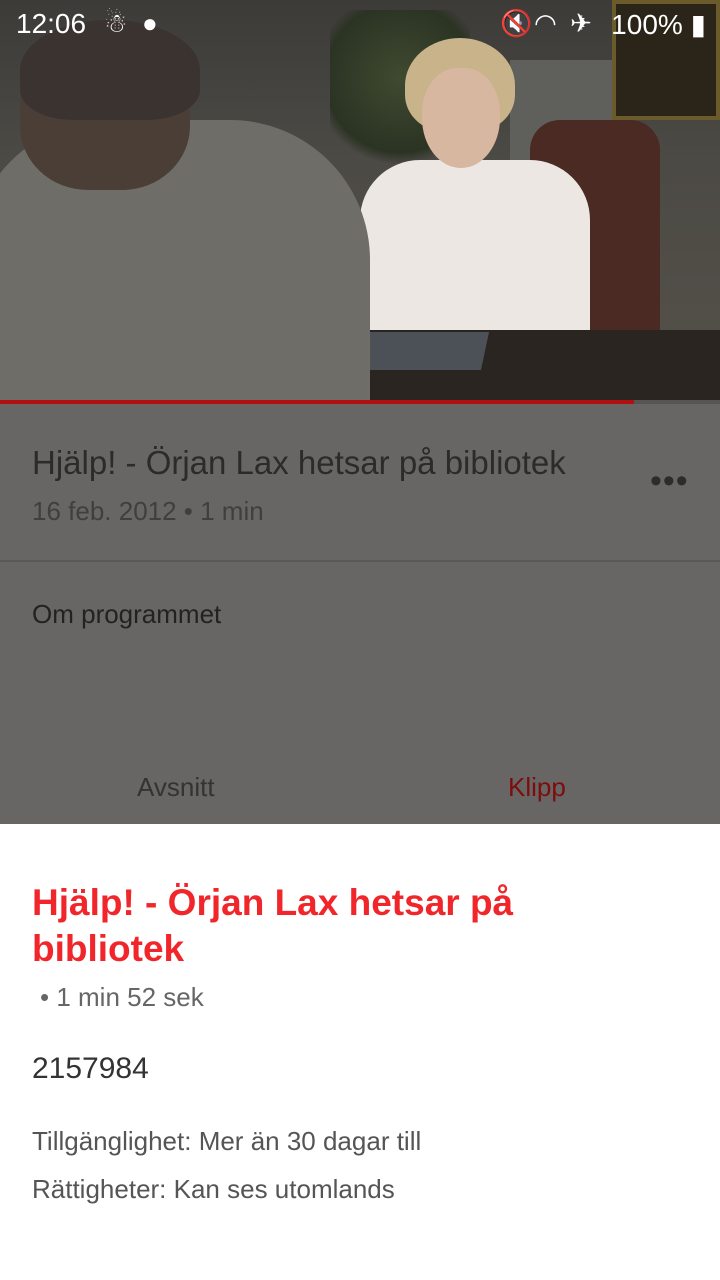 This screenshot has height=1280, width=720. What do you see at coordinates (213, 1189) in the screenshot?
I see `clip-rights: Rättigheter: Kan ses utomlands` at bounding box center [213, 1189].